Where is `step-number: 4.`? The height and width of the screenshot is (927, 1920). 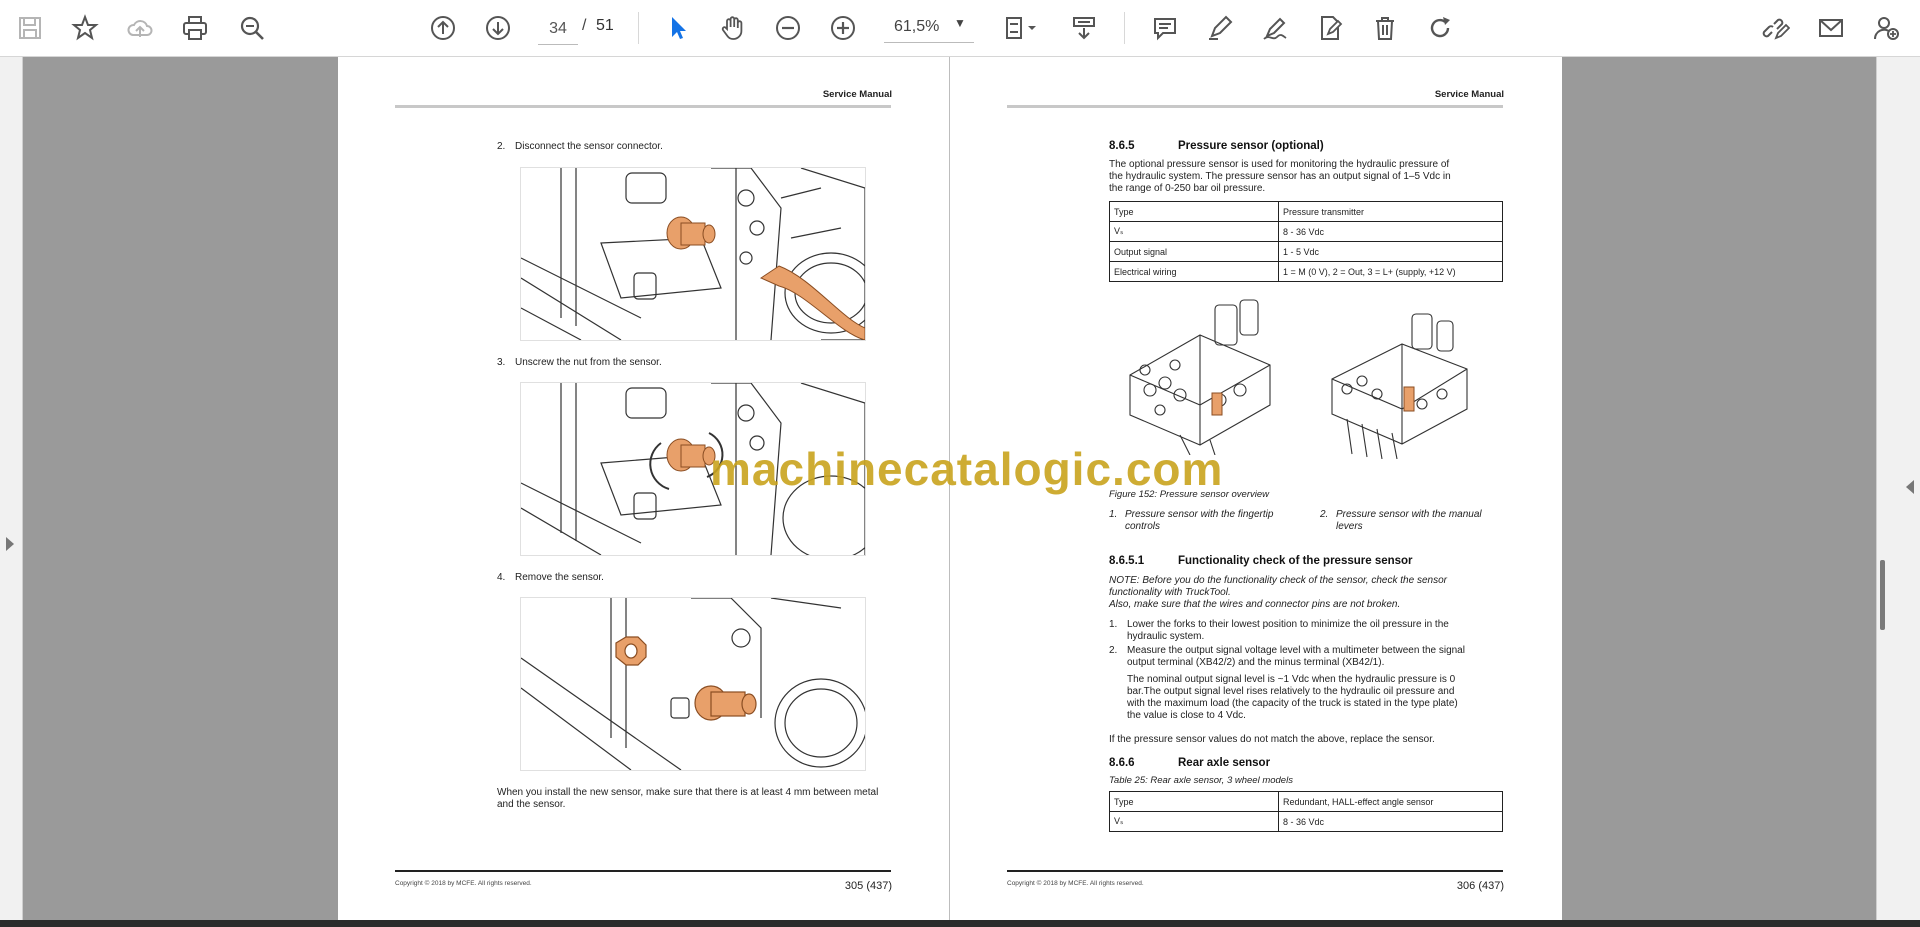
step-number: 4. is located at coordinates (501, 577).